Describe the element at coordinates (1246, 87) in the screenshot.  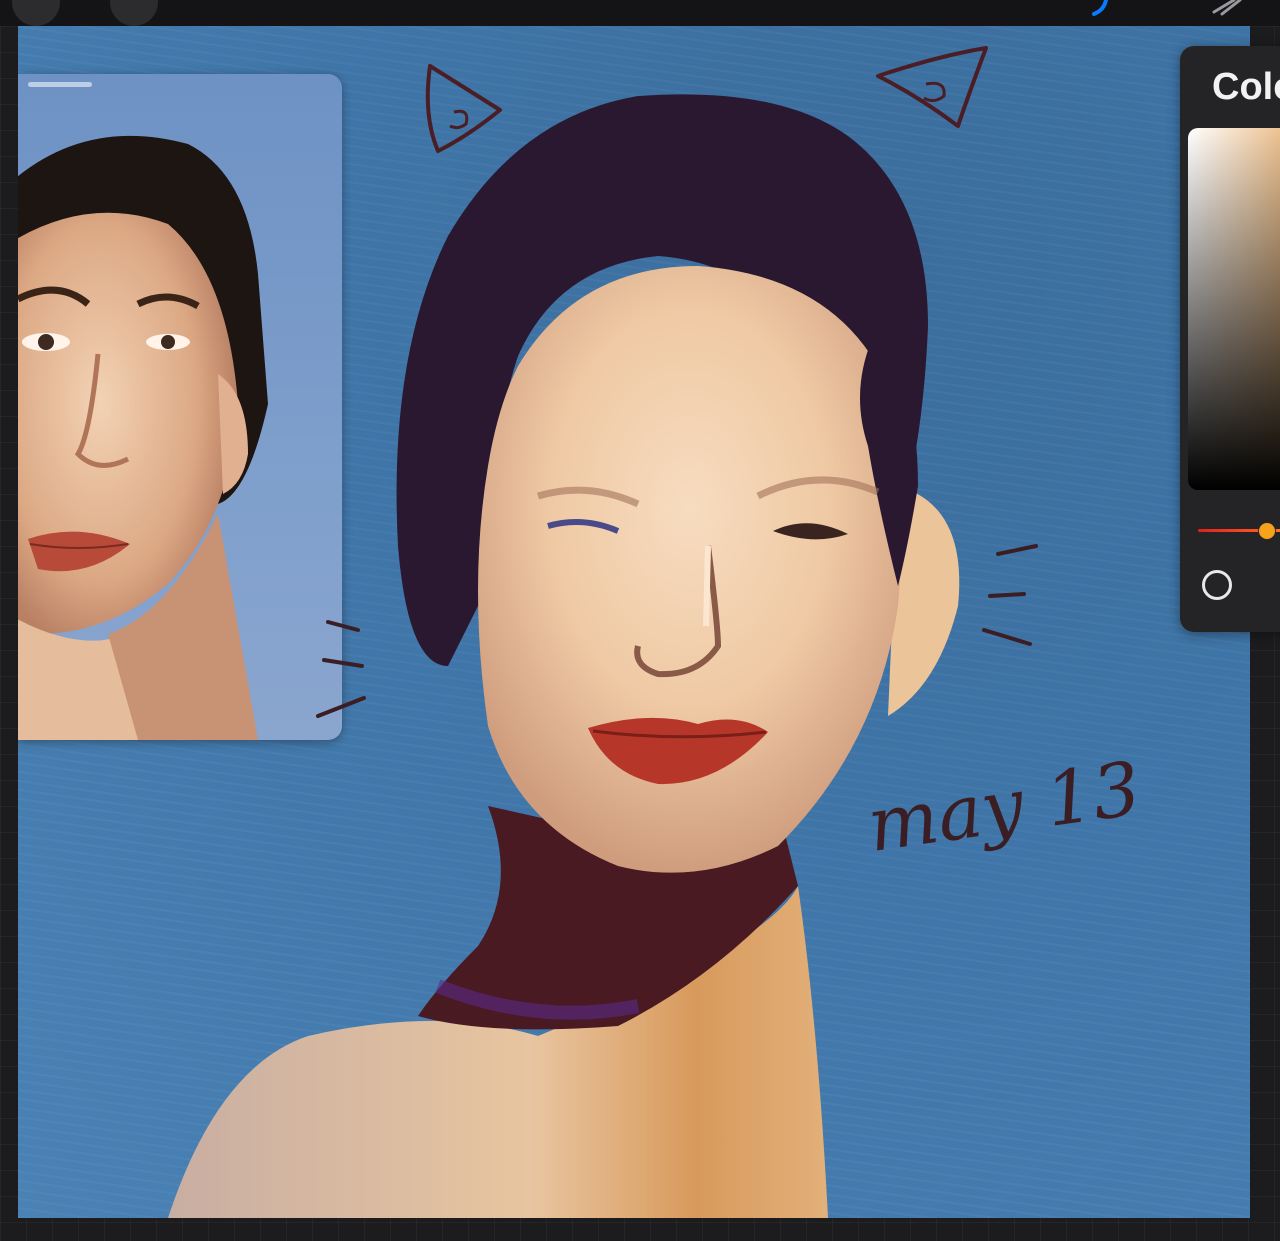
I see `color-panel-title: Colo` at that location.